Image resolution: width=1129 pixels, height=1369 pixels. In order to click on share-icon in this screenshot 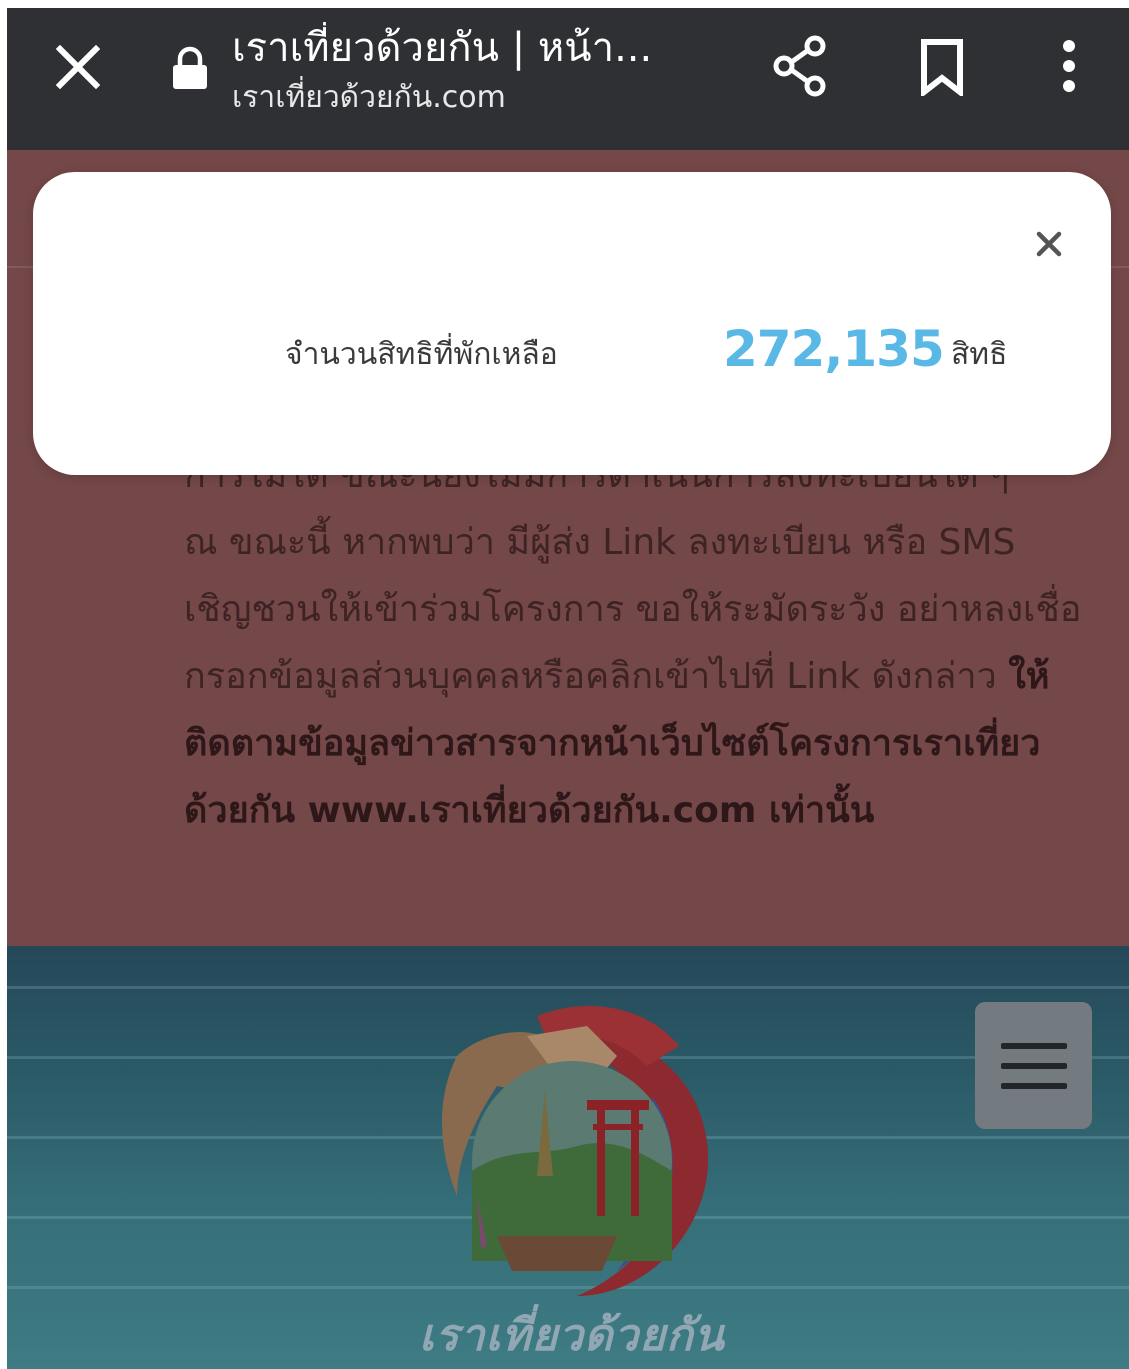, I will do `click(799, 66)`.